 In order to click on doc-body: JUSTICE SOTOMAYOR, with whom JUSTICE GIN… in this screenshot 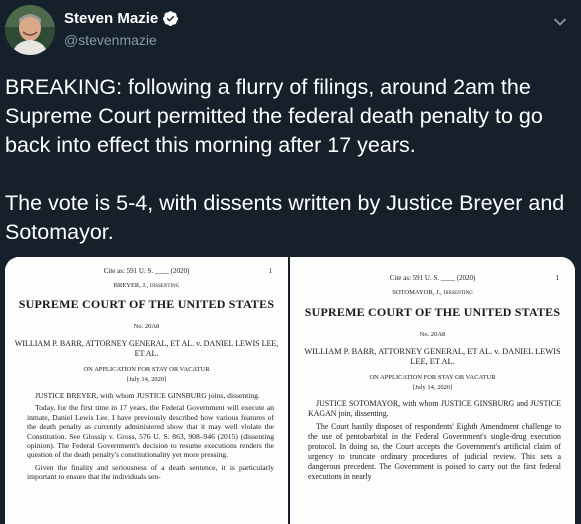, I will do `click(432, 440)`.